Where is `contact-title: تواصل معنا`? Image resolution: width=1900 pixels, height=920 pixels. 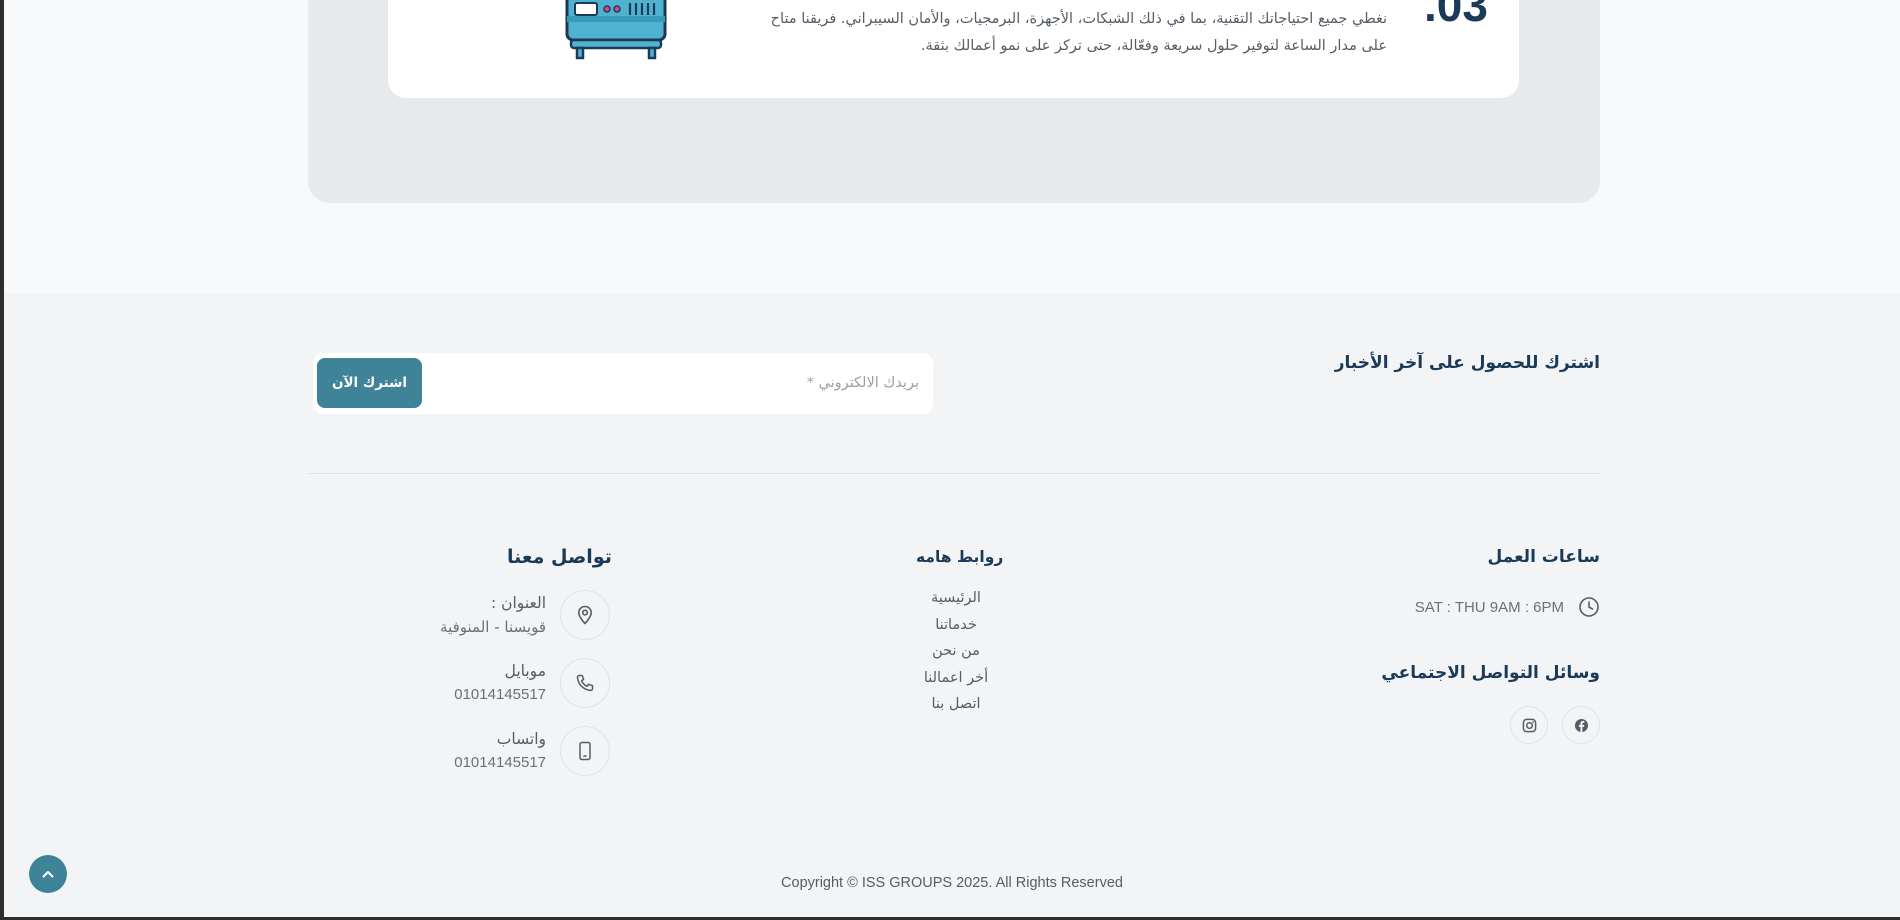
contact-title: تواصل معنا is located at coordinates (559, 557).